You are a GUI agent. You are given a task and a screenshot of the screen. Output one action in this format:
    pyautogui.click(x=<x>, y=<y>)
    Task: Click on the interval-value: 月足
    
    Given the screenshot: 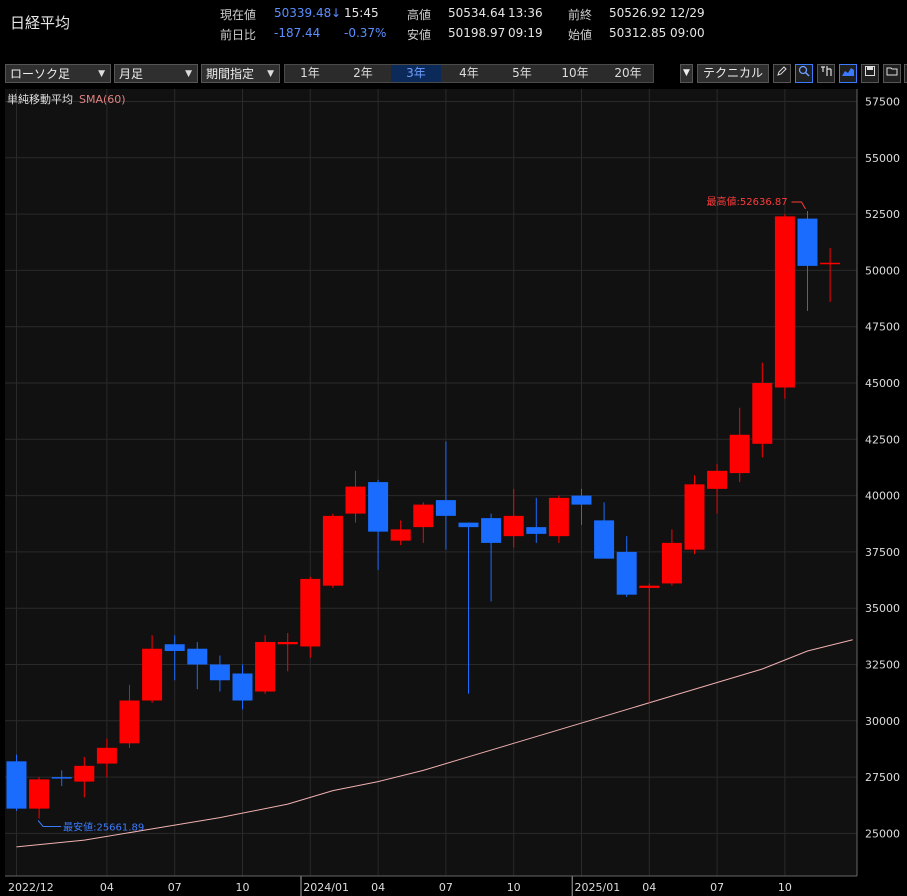 What is the action you would take?
    pyautogui.click(x=131, y=74)
    